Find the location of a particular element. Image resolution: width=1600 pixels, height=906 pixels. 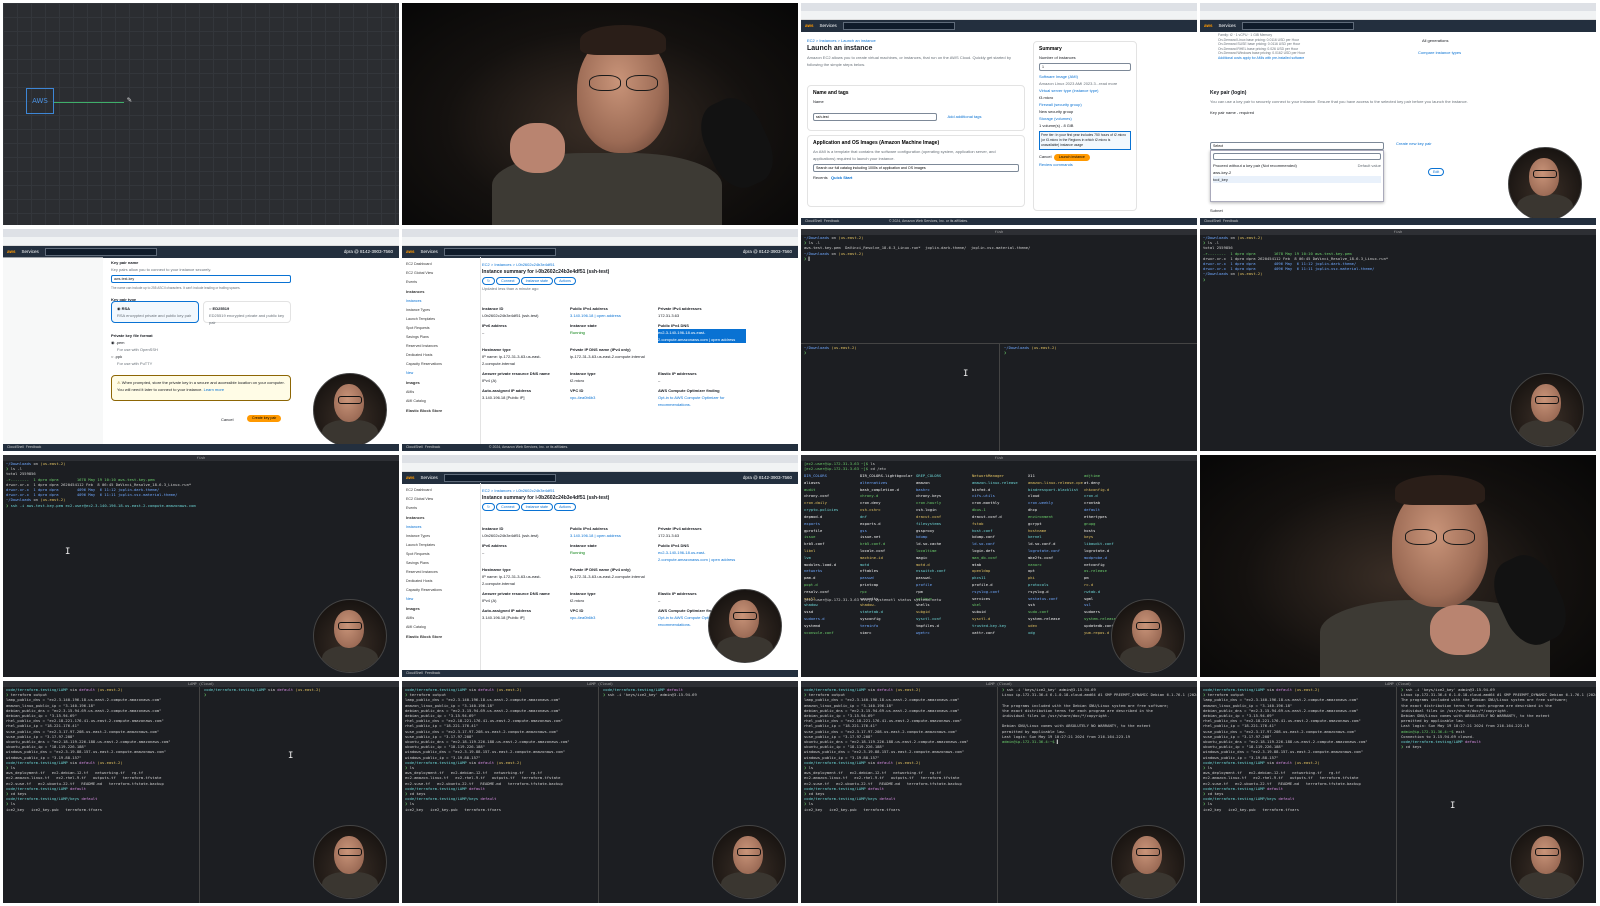

etc-file-entry: motd.d is located at coordinates (923, 564).